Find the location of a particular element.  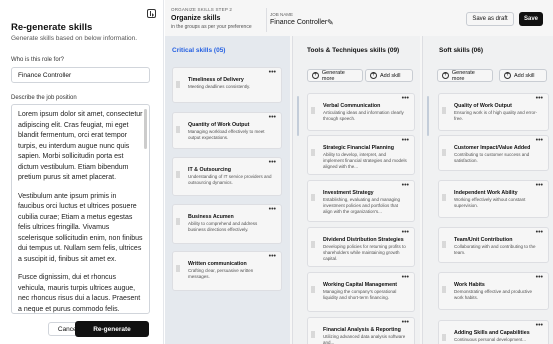

page-subtitle: in the groups as per your preference is located at coordinates (211, 27).